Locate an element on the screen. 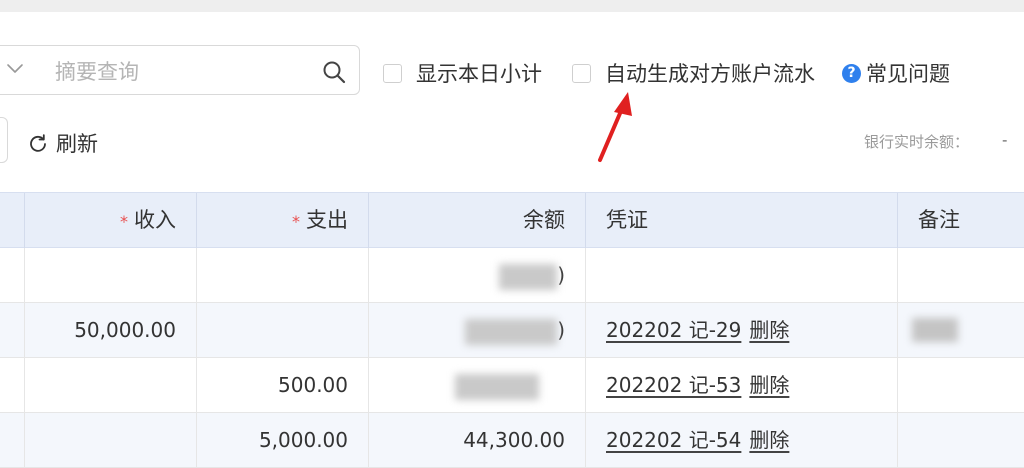  header-income-label: 收入 is located at coordinates (155, 220).